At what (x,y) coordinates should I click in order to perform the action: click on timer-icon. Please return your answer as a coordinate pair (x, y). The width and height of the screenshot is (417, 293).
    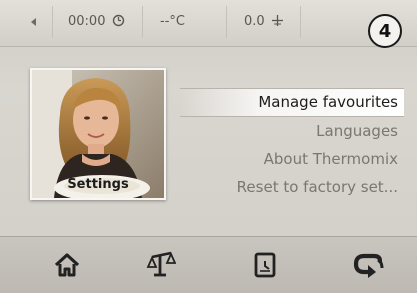
    Looking at the image, I should click on (265, 265).